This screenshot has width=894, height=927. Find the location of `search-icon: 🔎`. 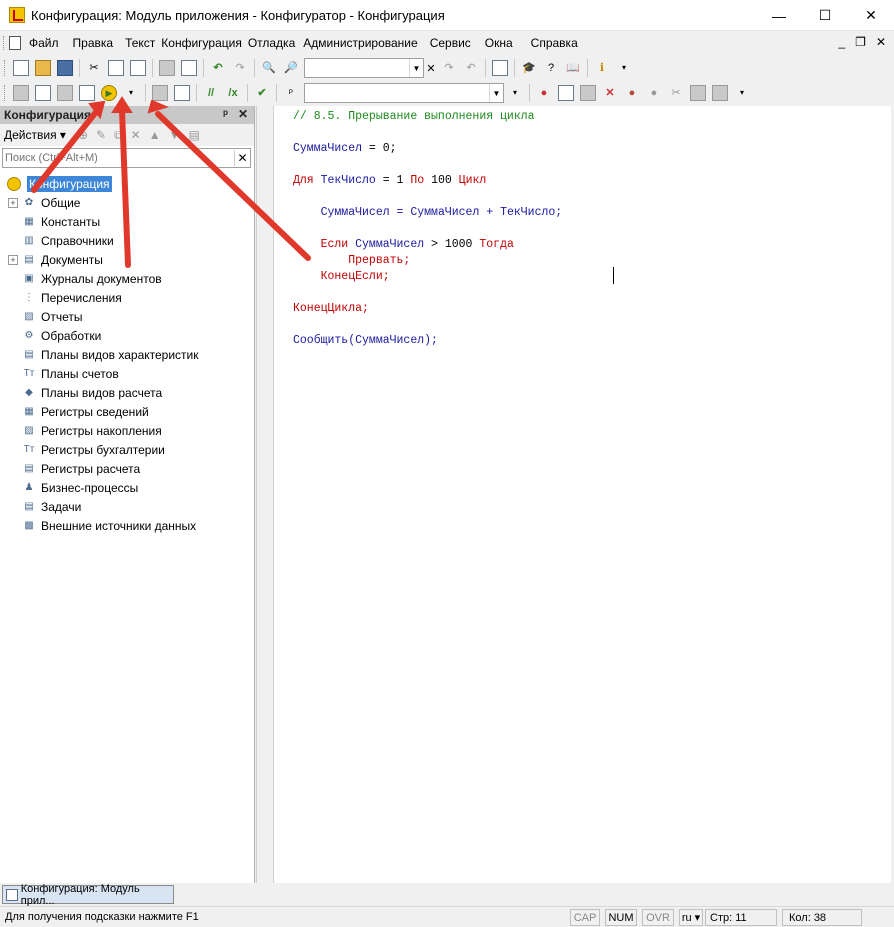

search-icon: 🔎 is located at coordinates (291, 68).